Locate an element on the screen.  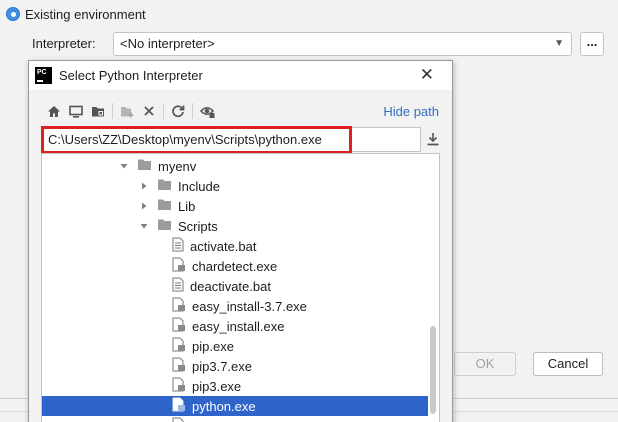
tree-file: pip3.exe is located at coordinates (235, 386).